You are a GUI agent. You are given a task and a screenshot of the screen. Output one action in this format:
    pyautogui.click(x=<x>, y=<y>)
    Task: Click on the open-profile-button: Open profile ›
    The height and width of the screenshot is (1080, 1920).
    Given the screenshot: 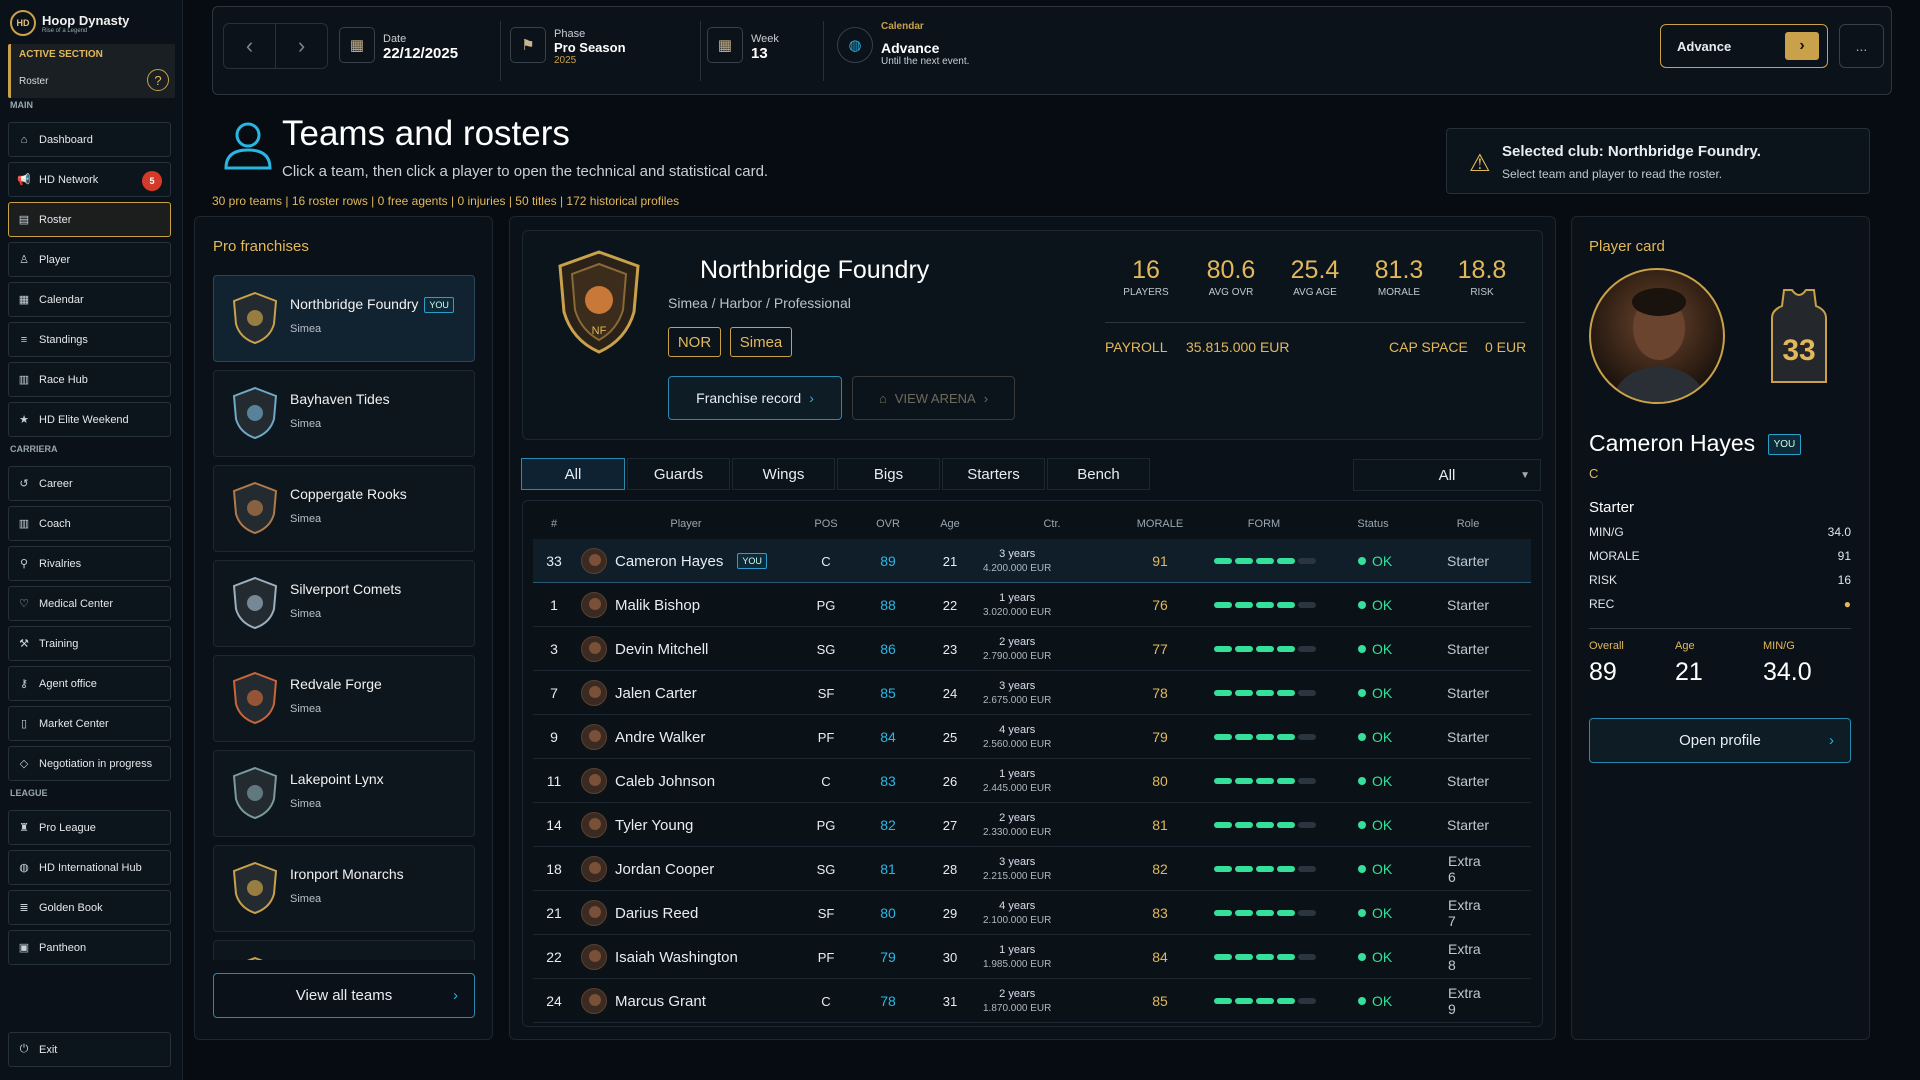 What is the action you would take?
    pyautogui.click(x=1720, y=740)
    